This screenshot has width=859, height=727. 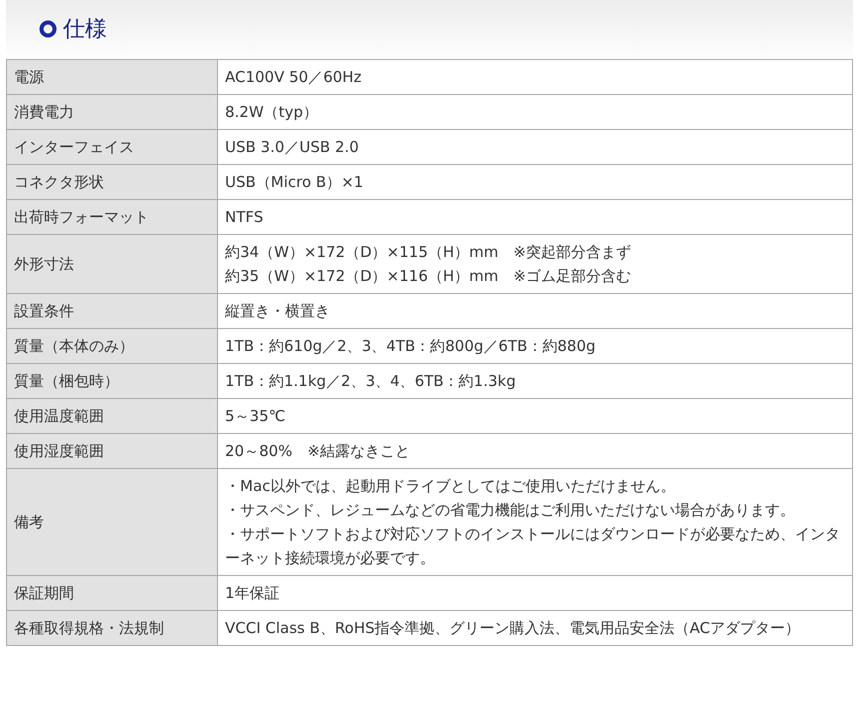 I want to click on row-label: 外形寸法, so click(x=112, y=264).